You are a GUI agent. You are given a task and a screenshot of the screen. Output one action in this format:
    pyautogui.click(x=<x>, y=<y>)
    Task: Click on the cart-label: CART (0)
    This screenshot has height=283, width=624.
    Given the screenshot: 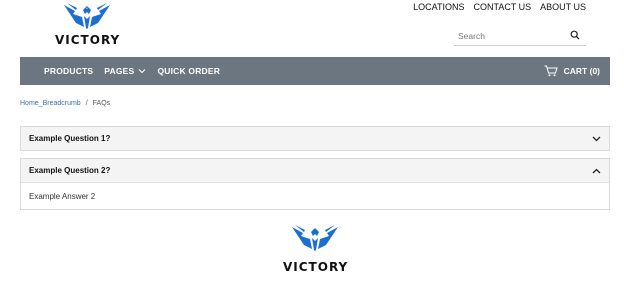 What is the action you would take?
    pyautogui.click(x=581, y=71)
    